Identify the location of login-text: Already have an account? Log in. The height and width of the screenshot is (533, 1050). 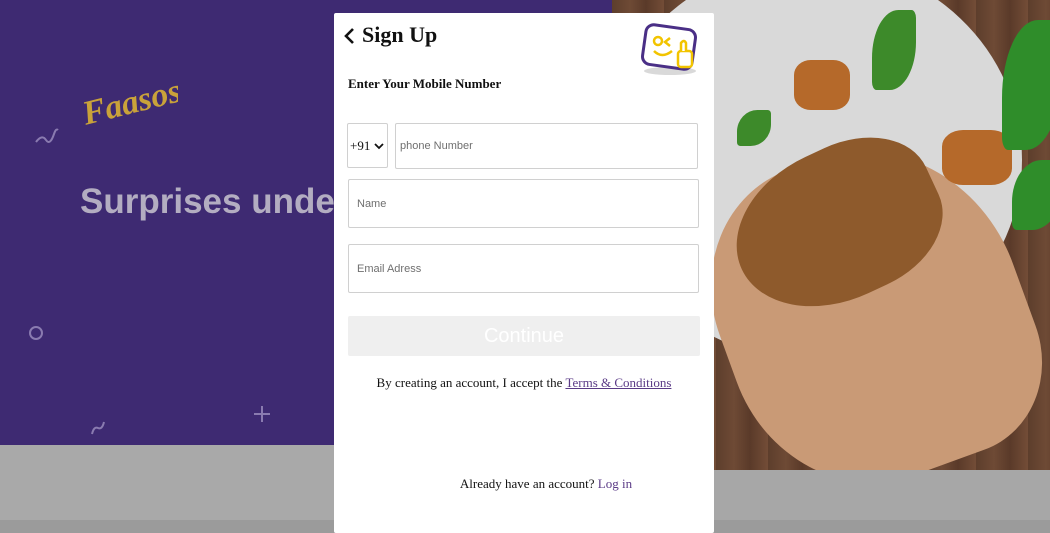
(508, 484).